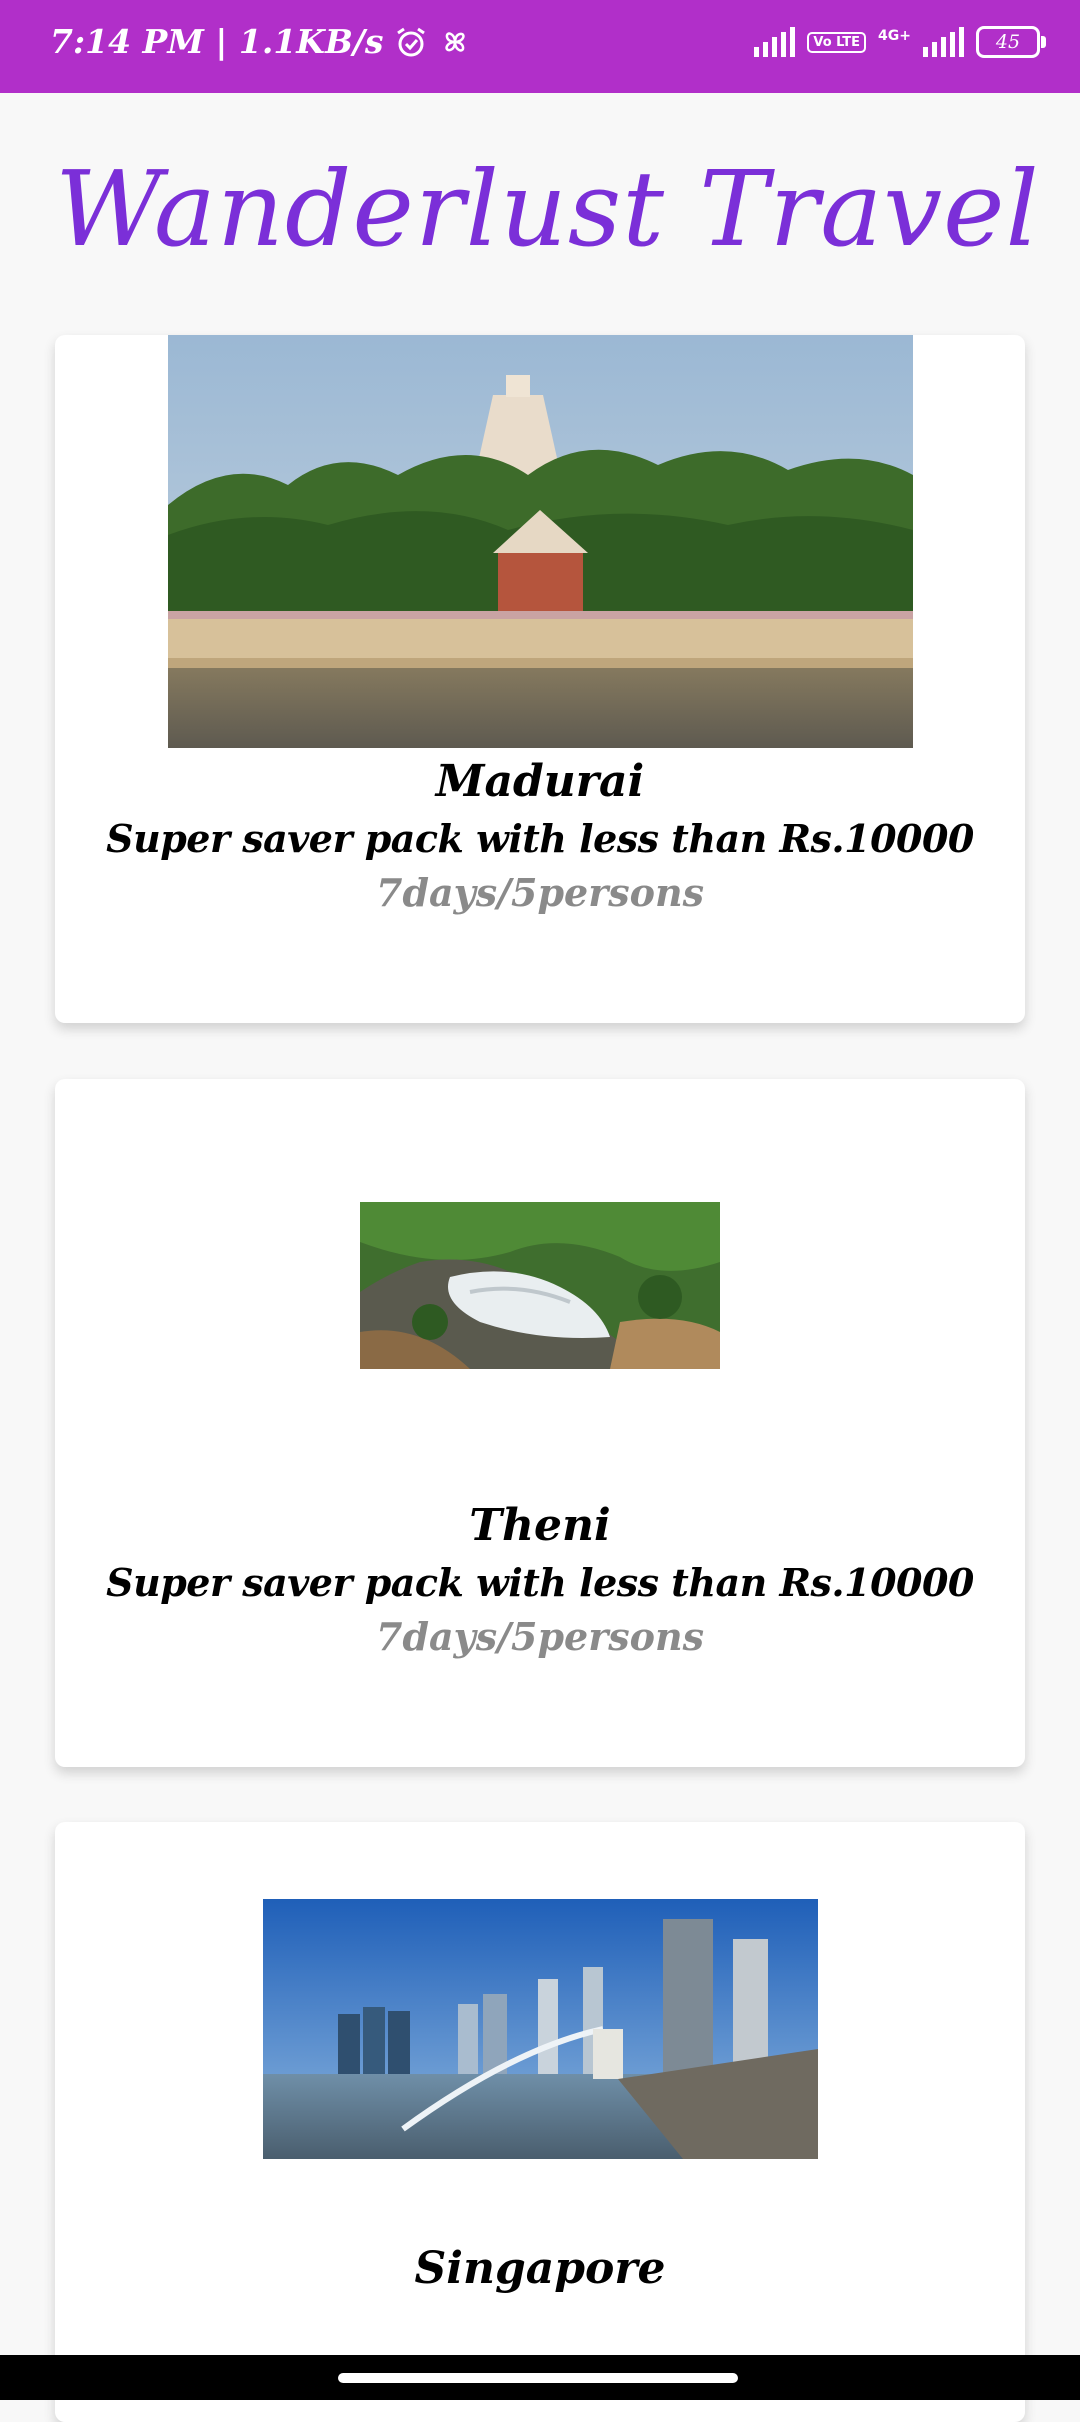  I want to click on package-place: Singapore, so click(540, 2268).